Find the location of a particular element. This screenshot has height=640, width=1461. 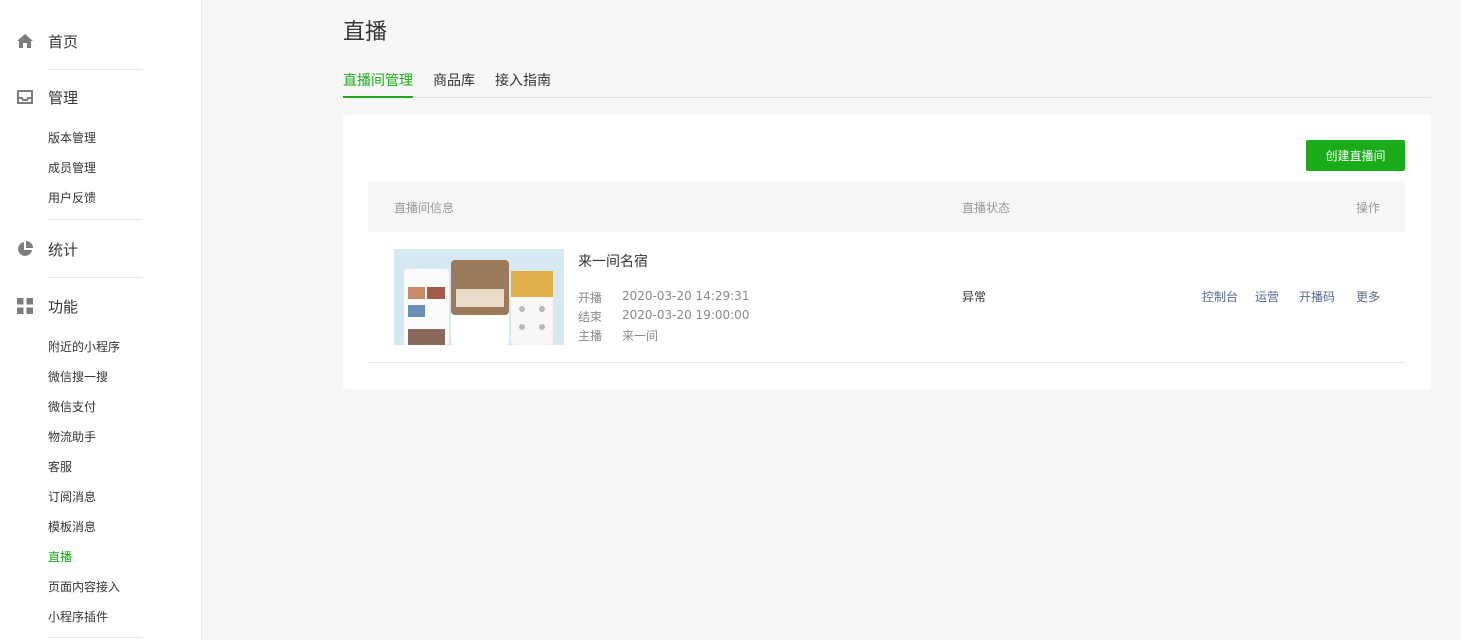

host-label: 主播 is located at coordinates (590, 336).